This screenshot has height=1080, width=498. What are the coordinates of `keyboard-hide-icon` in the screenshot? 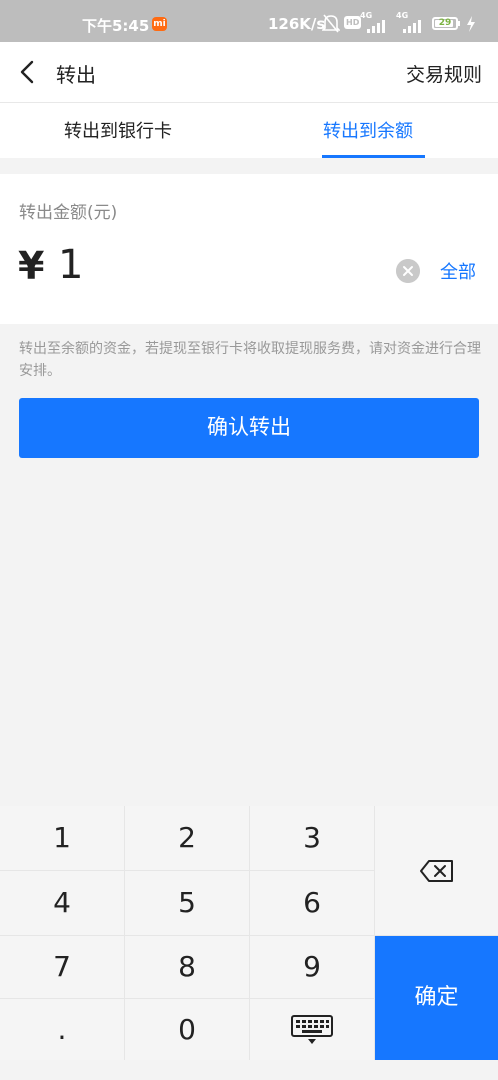 It's located at (312, 1029).